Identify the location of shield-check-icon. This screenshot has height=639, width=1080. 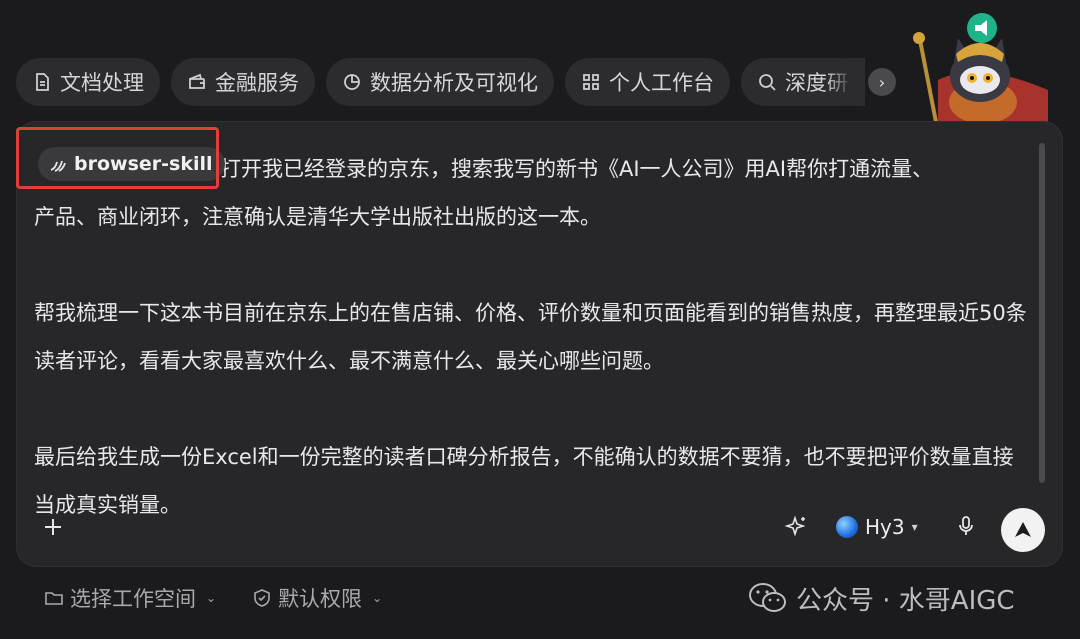
(262, 598).